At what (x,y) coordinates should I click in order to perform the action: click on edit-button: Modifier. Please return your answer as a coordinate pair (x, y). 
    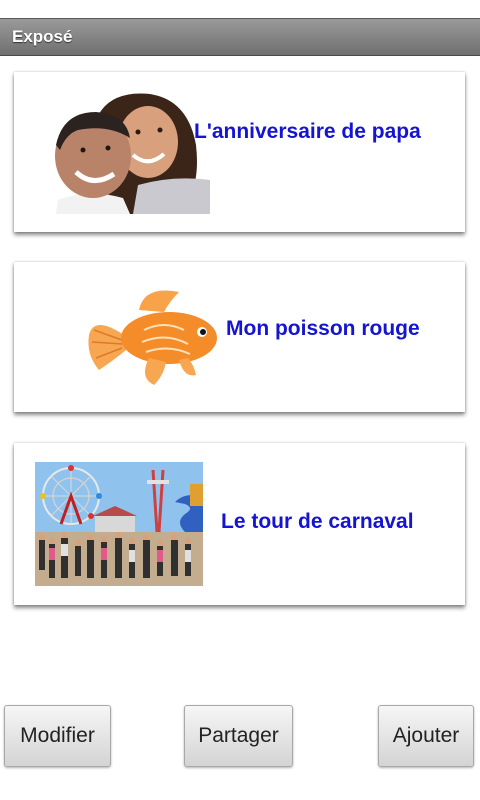
    Looking at the image, I should click on (57, 736).